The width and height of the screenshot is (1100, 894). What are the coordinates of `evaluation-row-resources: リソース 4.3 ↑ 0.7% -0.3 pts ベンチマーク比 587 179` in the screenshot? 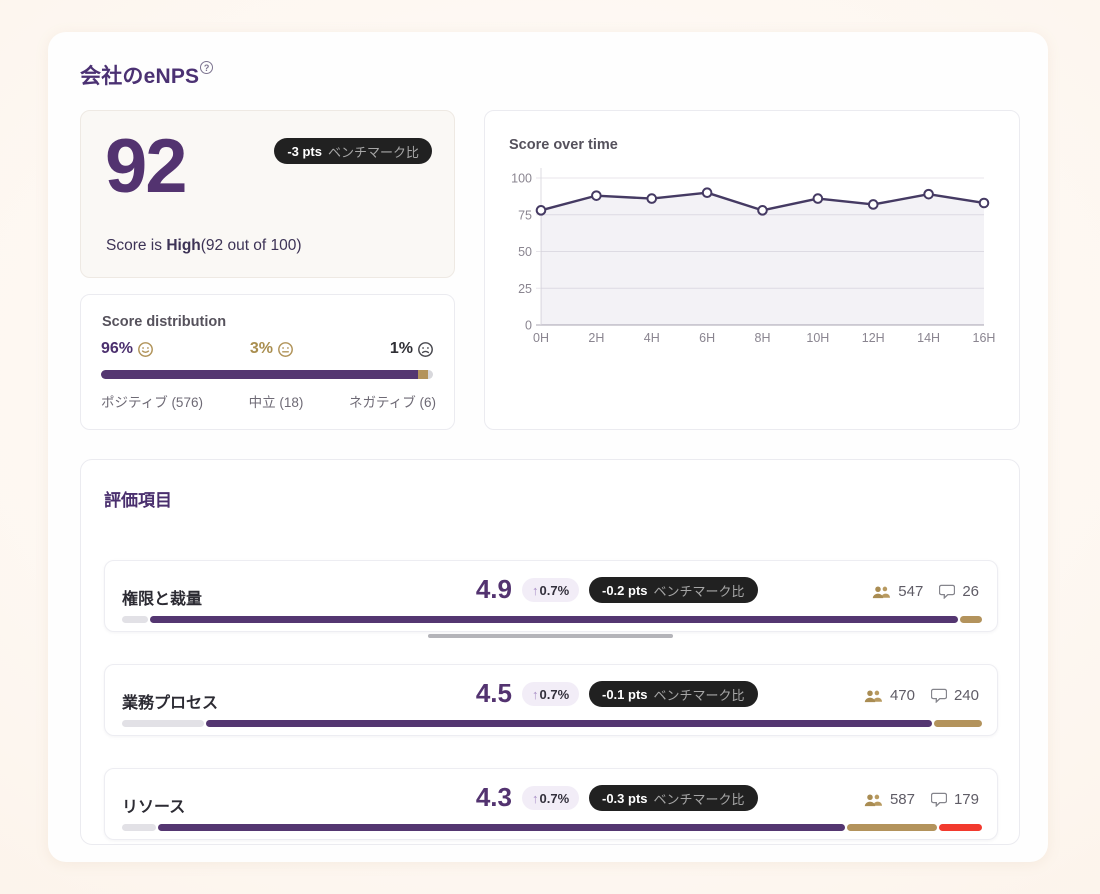 It's located at (551, 804).